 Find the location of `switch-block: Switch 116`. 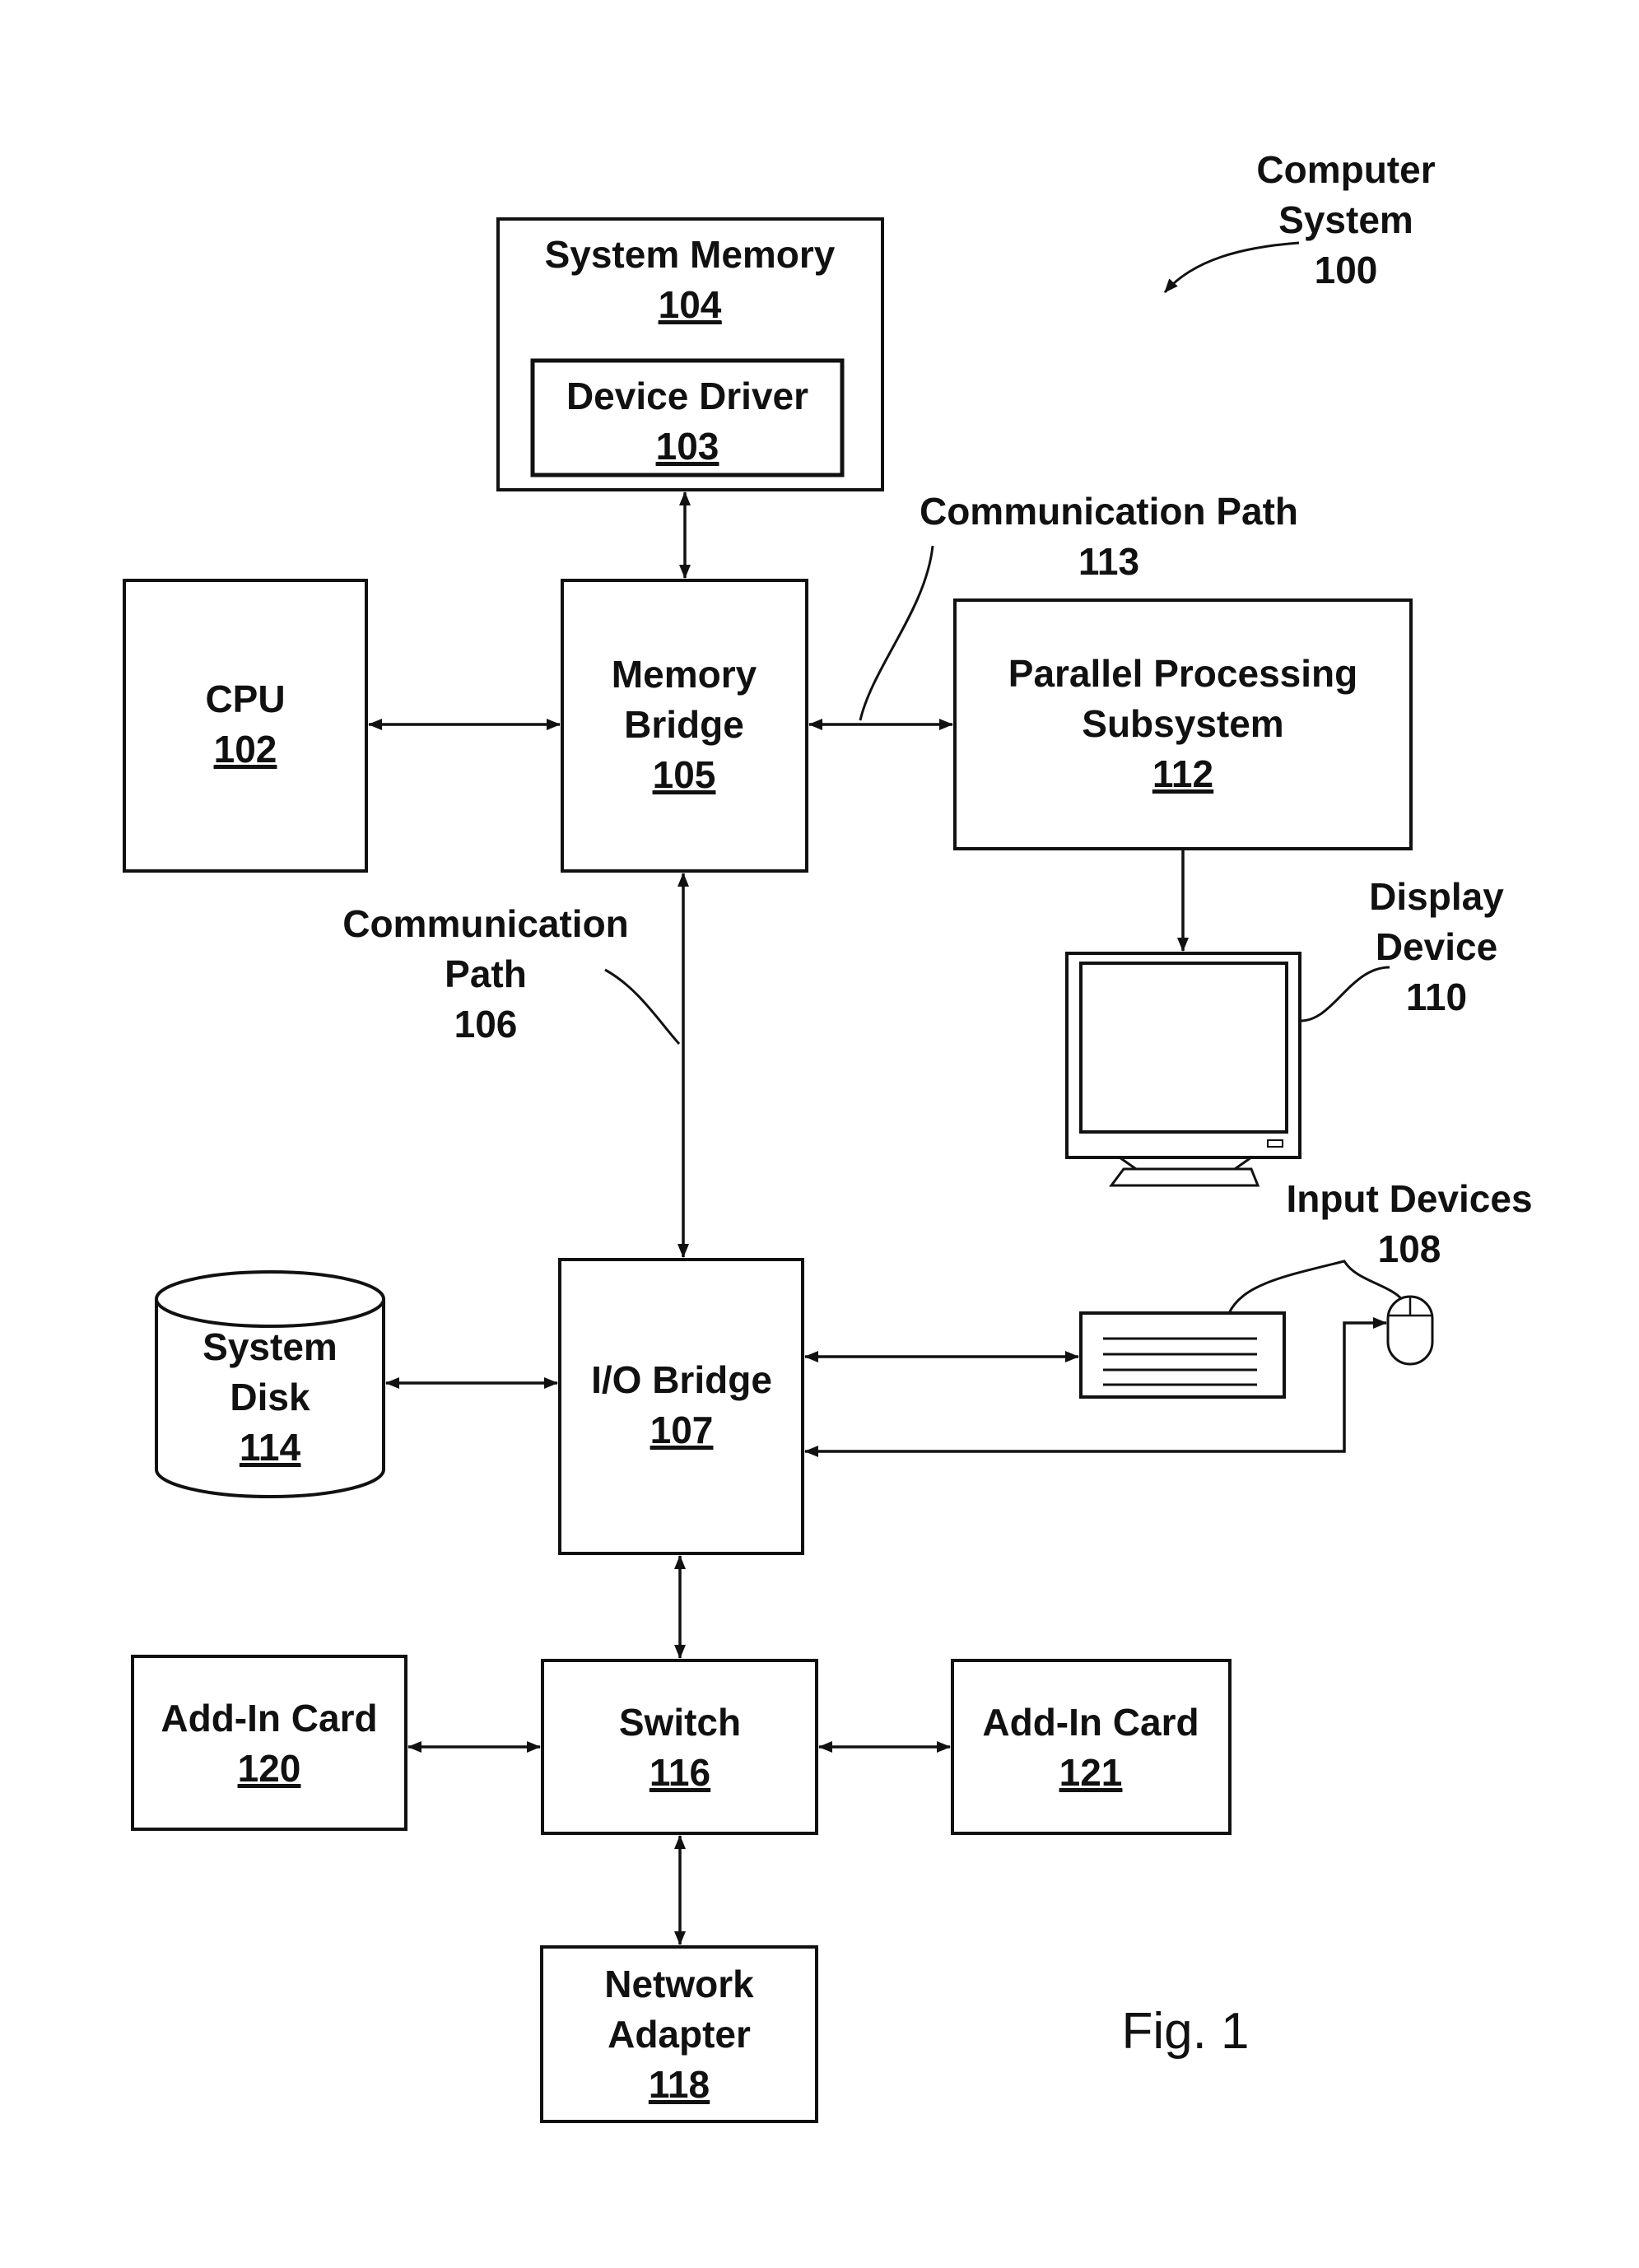

switch-block: Switch 116 is located at coordinates (679, 1747).